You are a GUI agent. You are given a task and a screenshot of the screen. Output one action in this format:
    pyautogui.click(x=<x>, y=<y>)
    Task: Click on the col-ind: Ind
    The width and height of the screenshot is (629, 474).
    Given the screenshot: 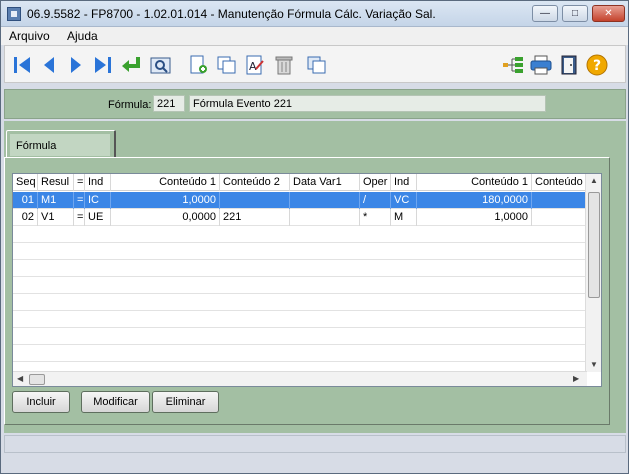 What is the action you would take?
    pyautogui.click(x=98, y=182)
    